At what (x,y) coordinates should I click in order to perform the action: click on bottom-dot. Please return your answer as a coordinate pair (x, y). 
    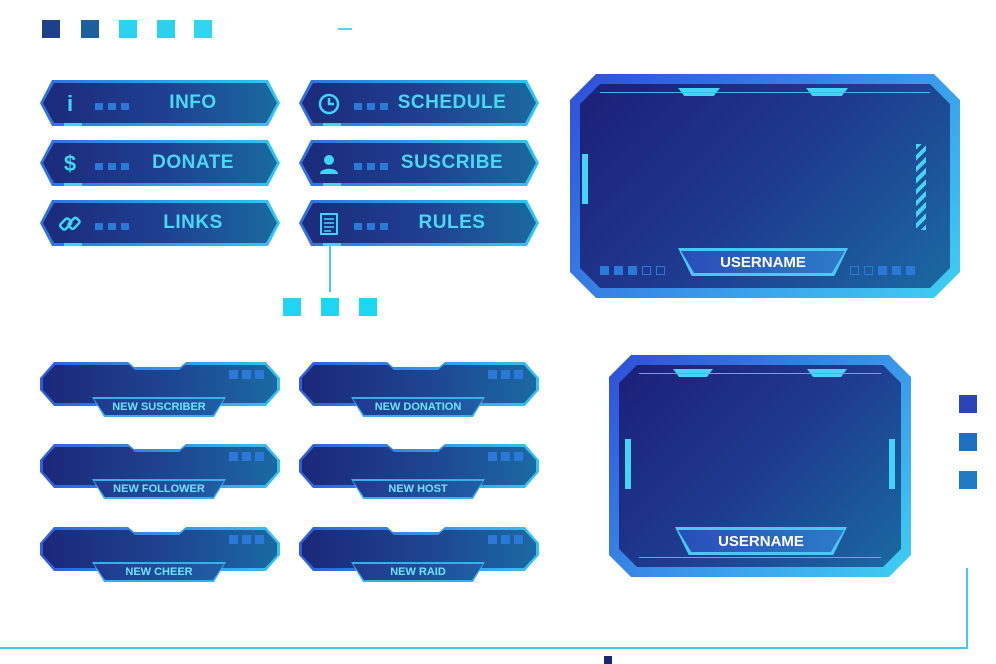
    Looking at the image, I should click on (608, 660).